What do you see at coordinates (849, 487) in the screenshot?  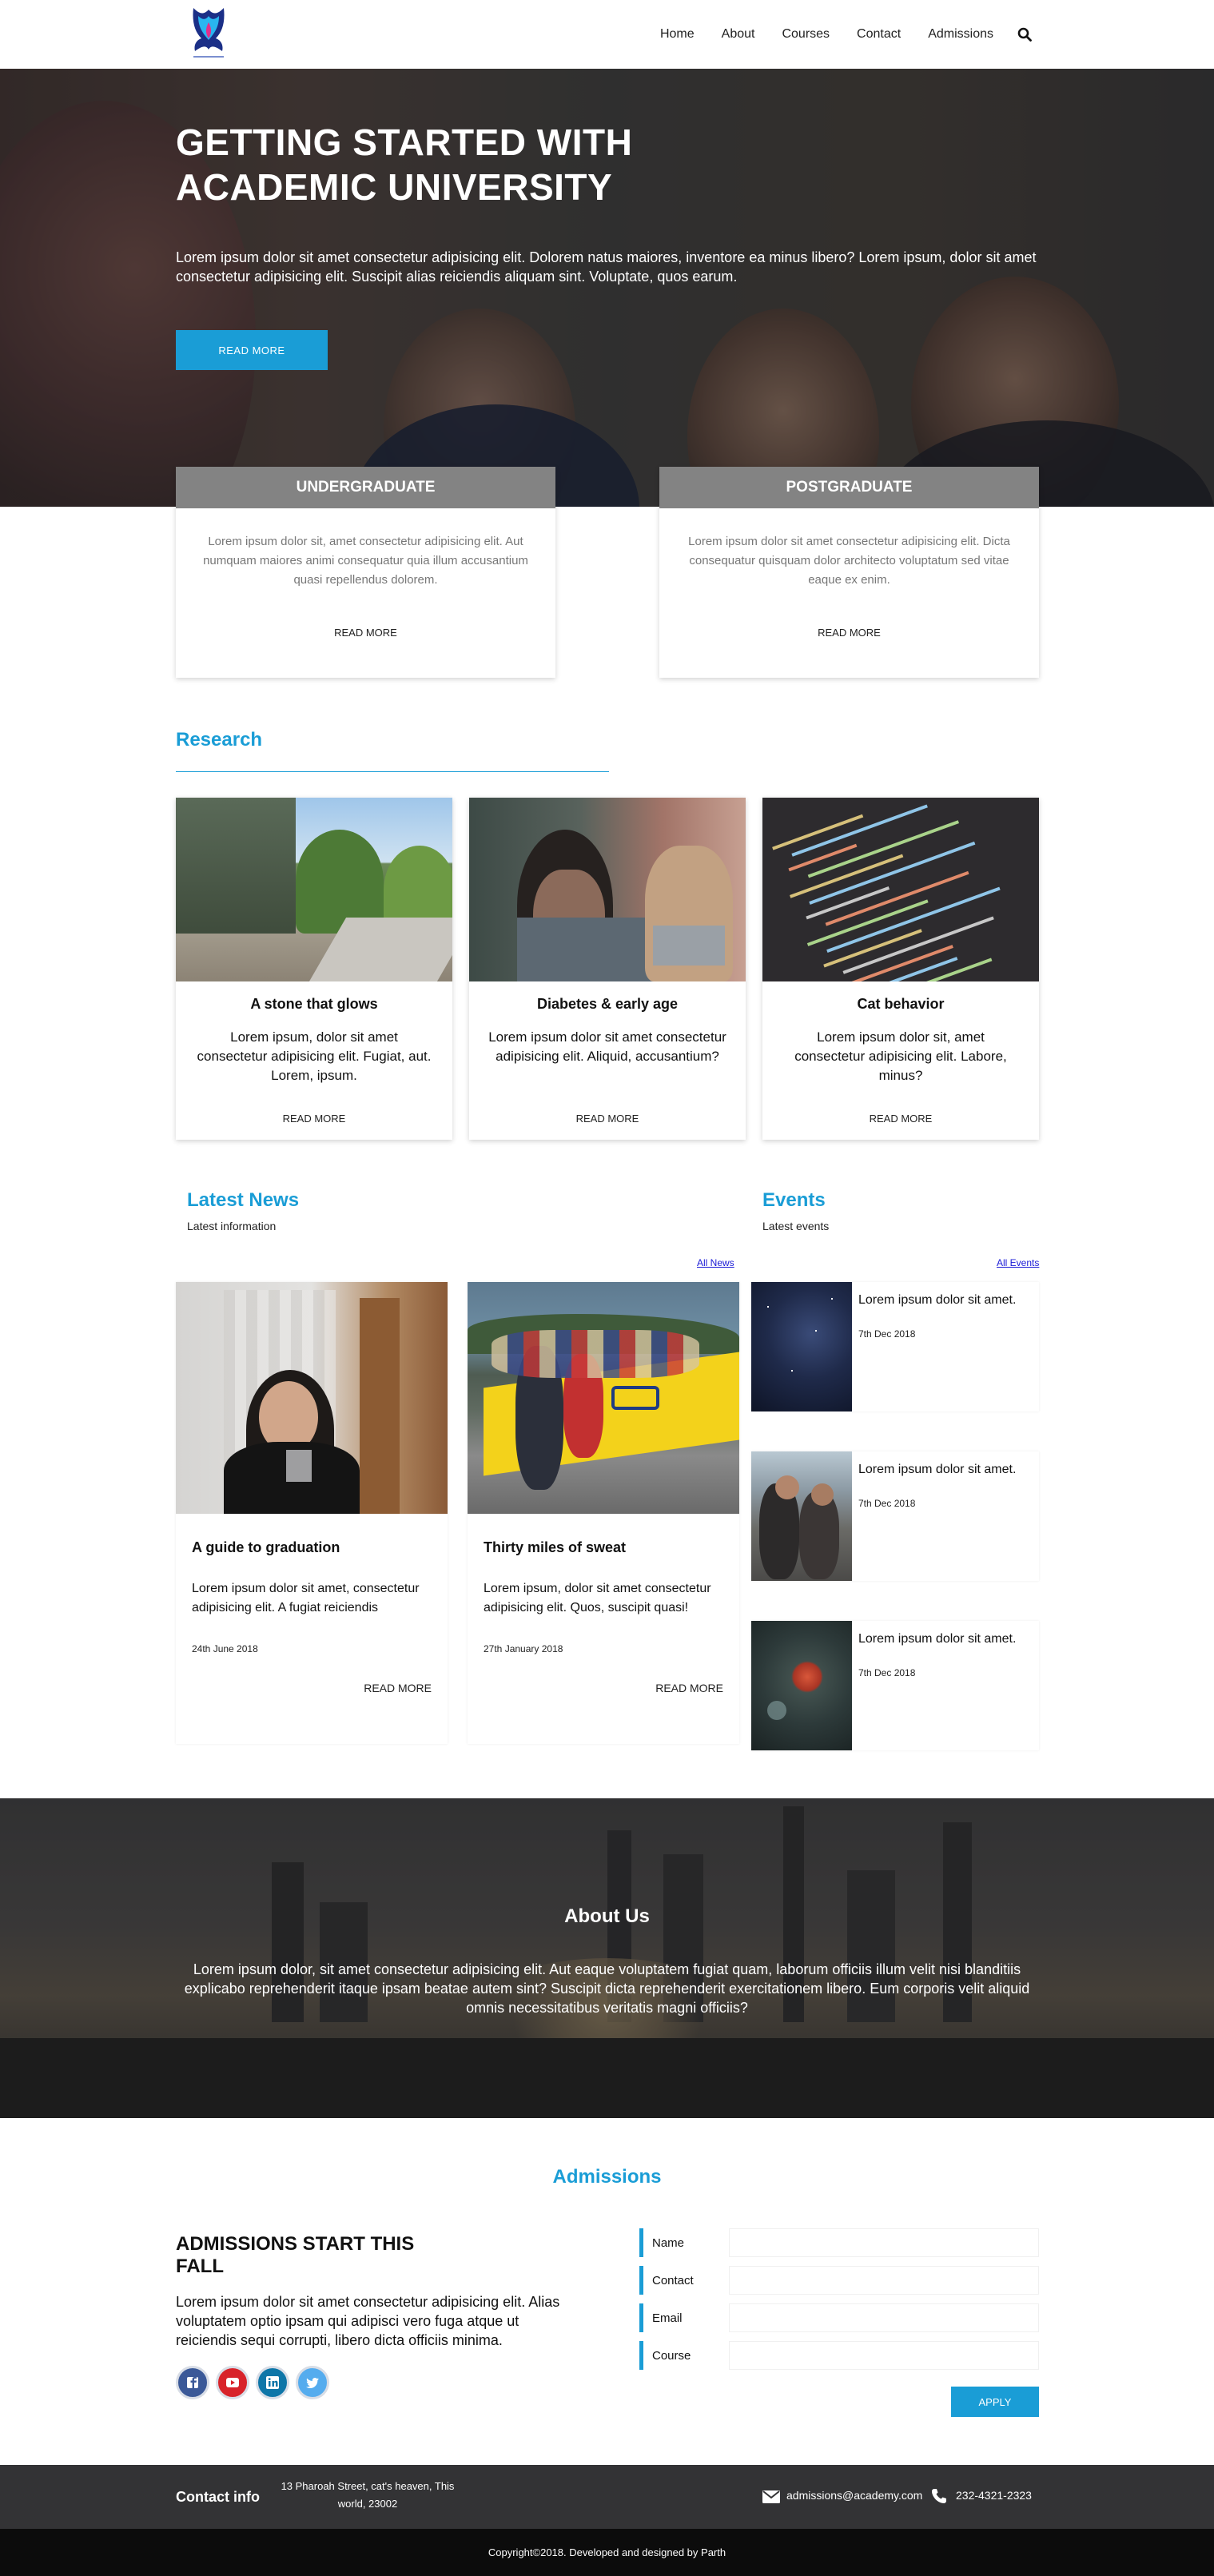 I see `program-card-title: POSTGRADUATE` at bounding box center [849, 487].